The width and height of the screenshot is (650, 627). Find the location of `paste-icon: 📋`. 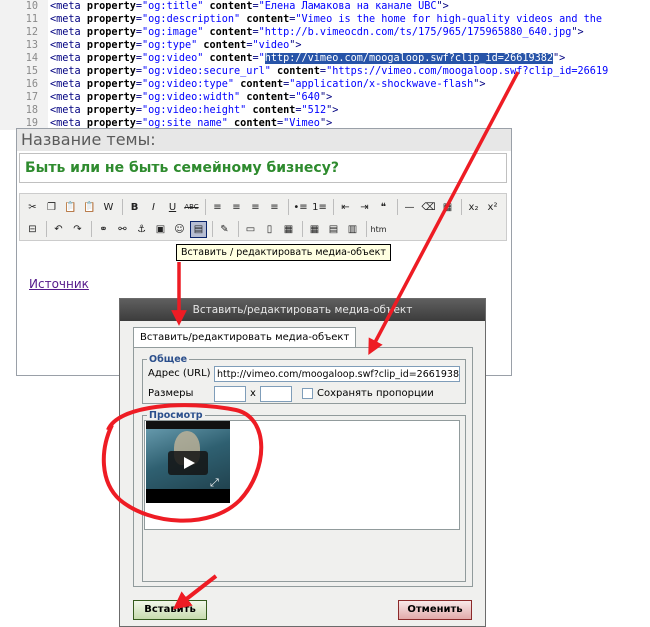

paste-icon: 📋 is located at coordinates (70, 207).